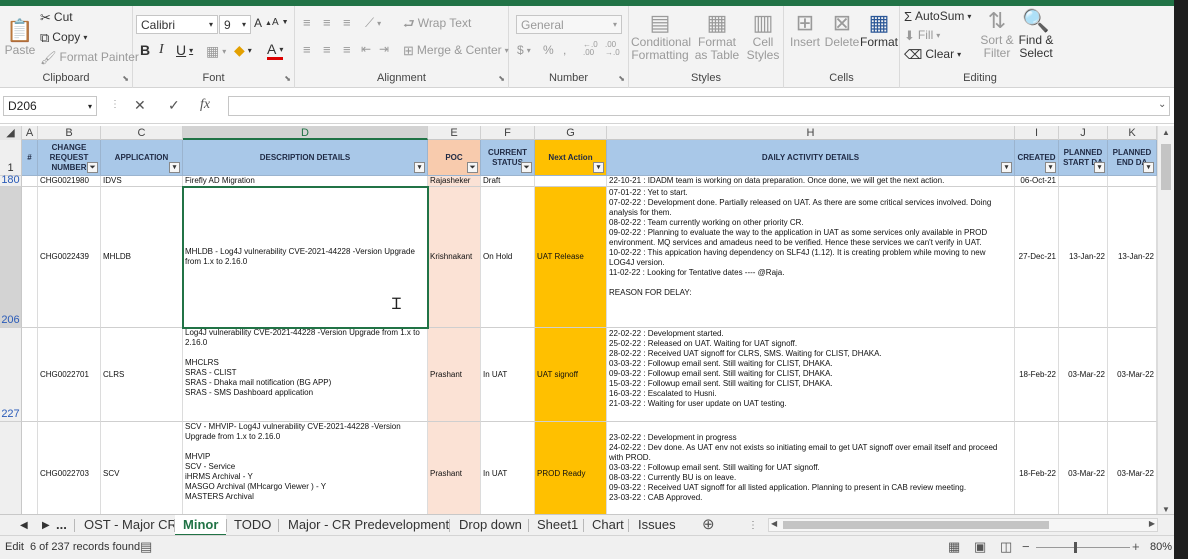 This screenshot has width=1188, height=559. Describe the element at coordinates (1083, 133) in the screenshot. I see `column-header-j: J` at that location.